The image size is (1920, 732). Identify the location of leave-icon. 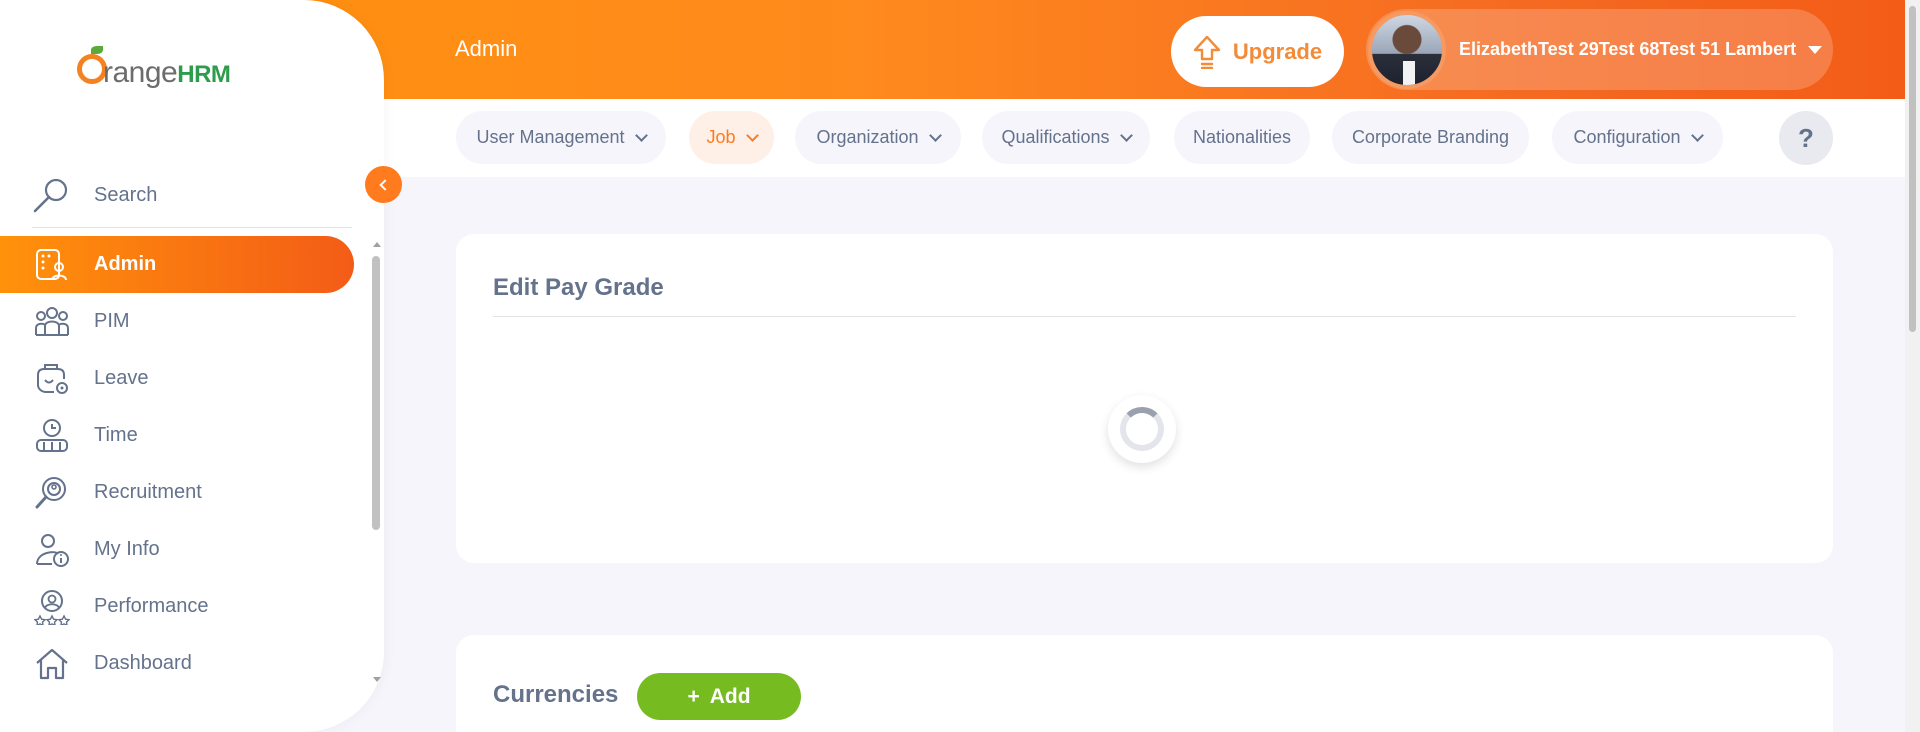
(52, 378).